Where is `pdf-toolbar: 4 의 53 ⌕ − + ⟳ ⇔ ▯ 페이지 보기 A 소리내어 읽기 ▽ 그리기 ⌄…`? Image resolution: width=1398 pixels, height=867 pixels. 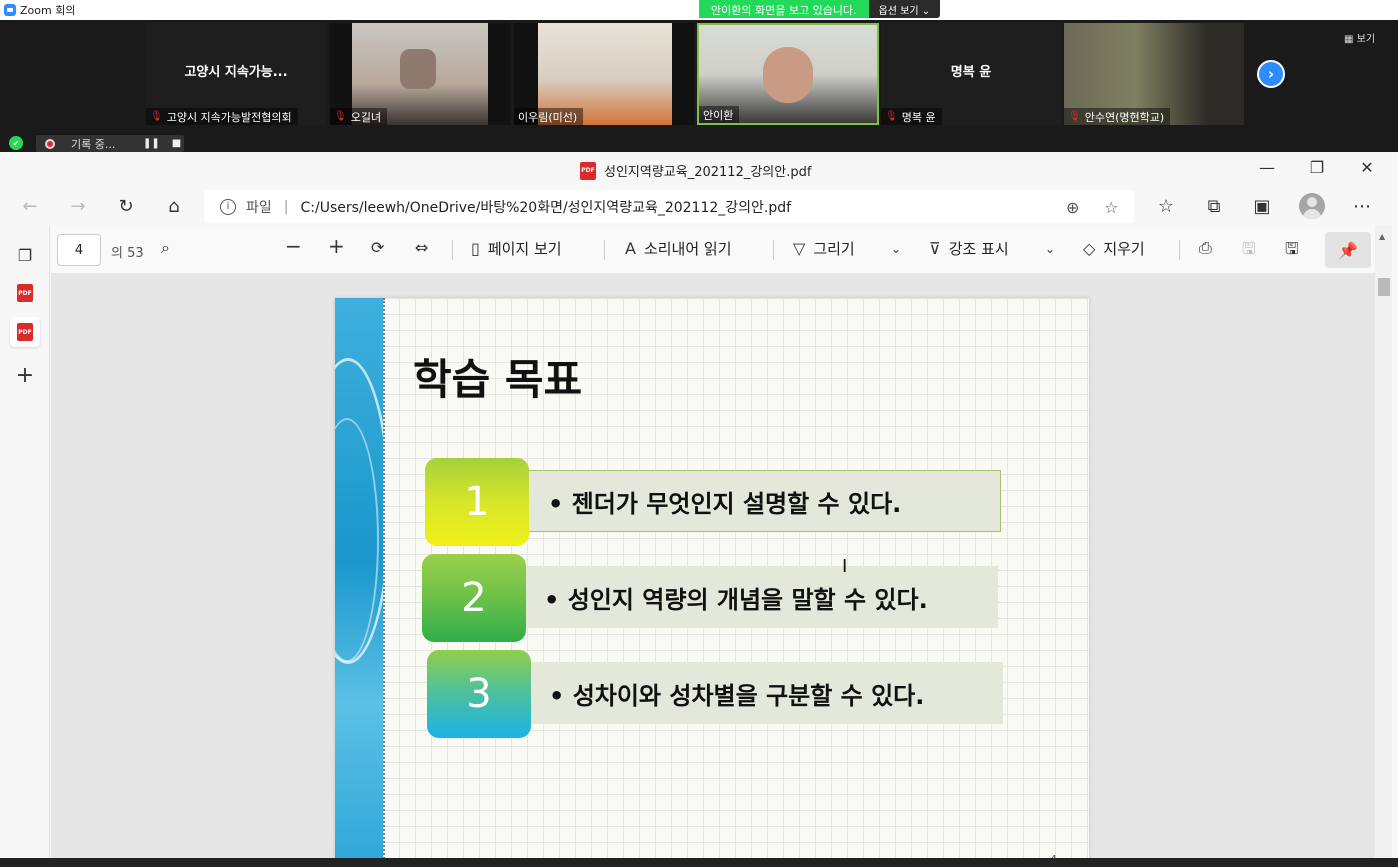 pdf-toolbar: 4 의 53 ⌕ − + ⟳ ⇔ ▯ 페이지 보기 A 소리내어 읽기 ▽ 그리기 ⌄… is located at coordinates (713, 250).